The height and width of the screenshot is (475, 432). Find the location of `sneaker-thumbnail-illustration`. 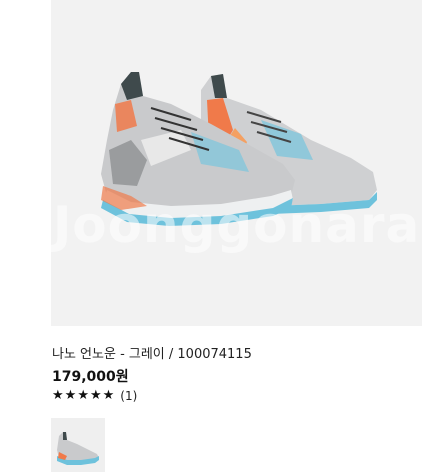

sneaker-thumbnail-illustration is located at coordinates (78, 448).